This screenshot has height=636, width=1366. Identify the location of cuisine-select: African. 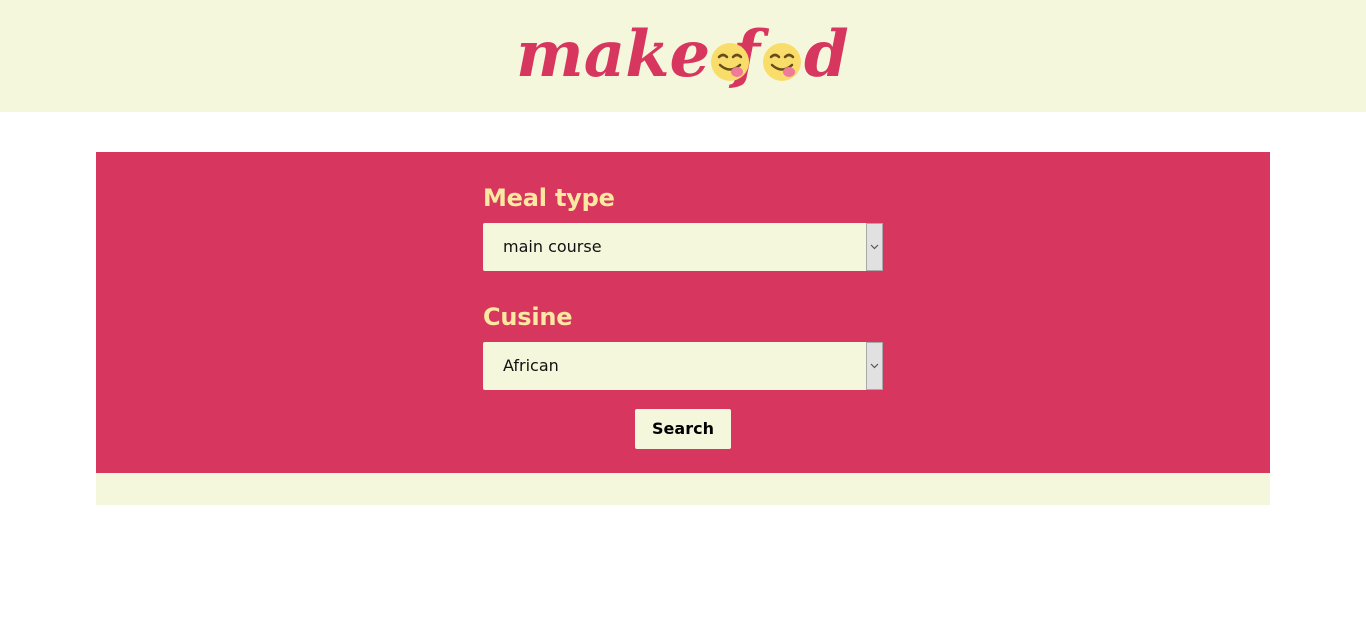
(683, 366).